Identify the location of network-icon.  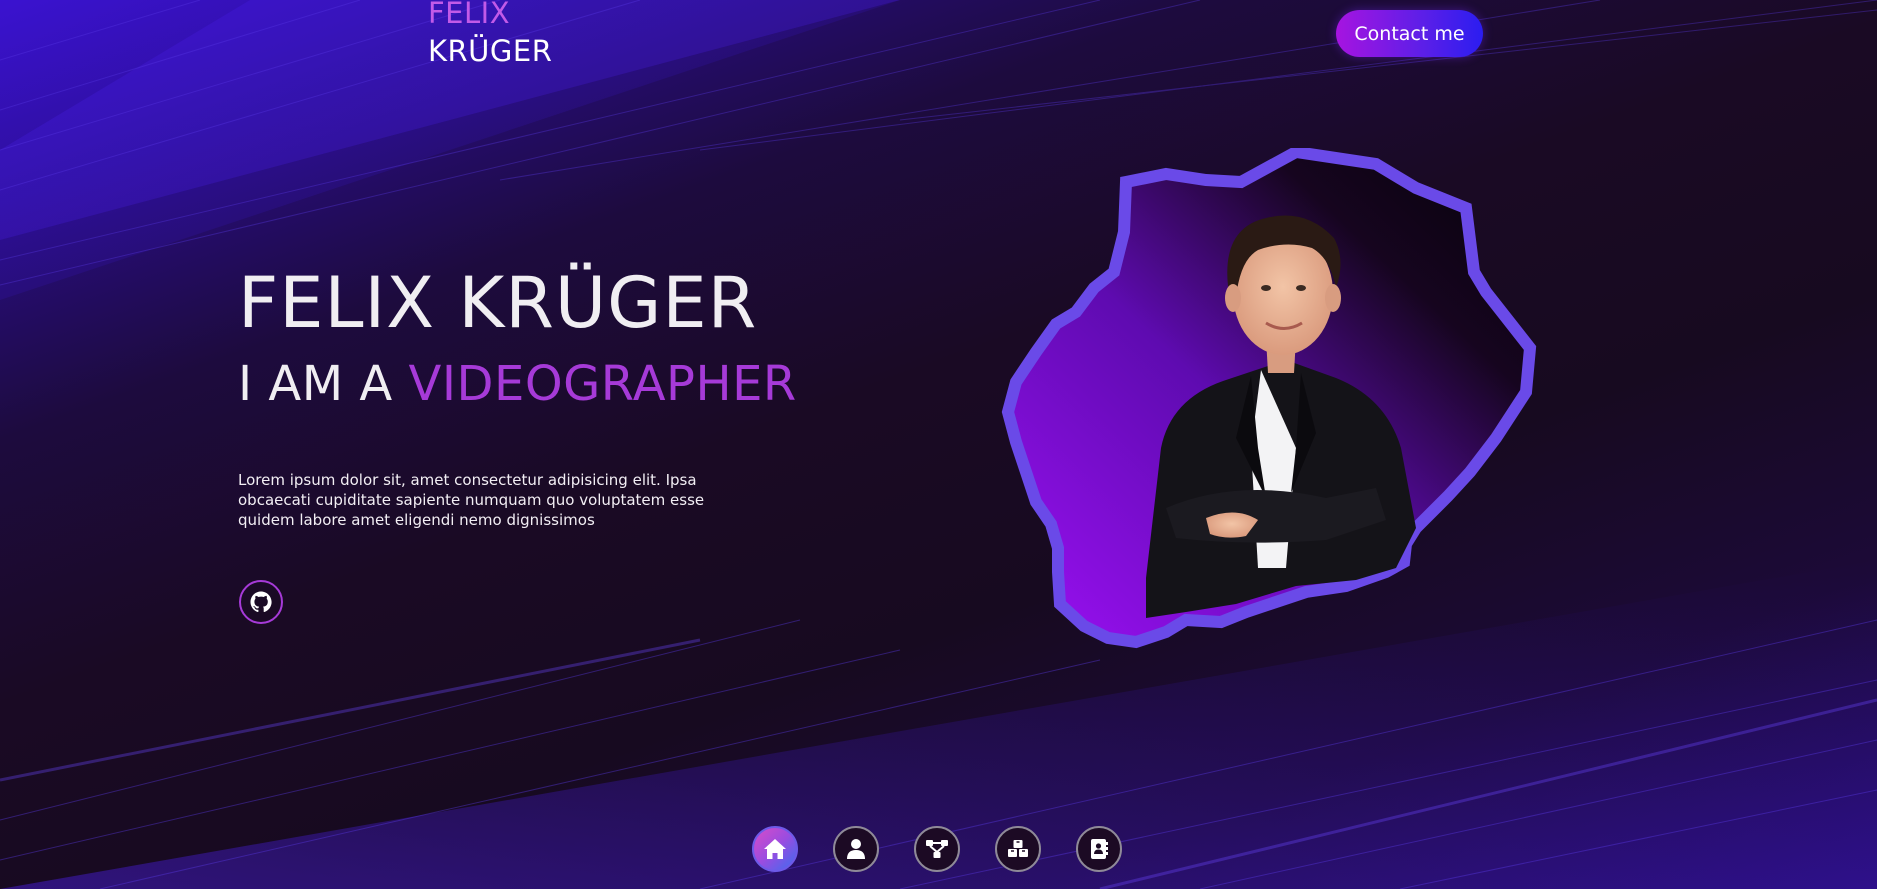
(937, 849).